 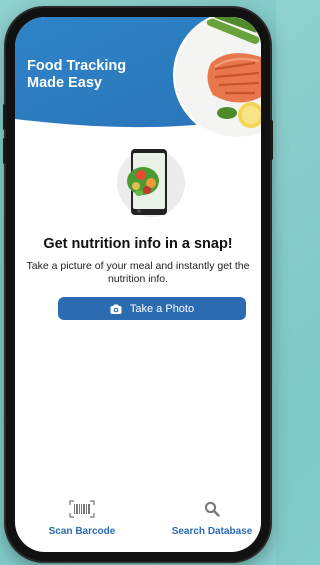 I want to click on barcode-icon, so click(x=82, y=509).